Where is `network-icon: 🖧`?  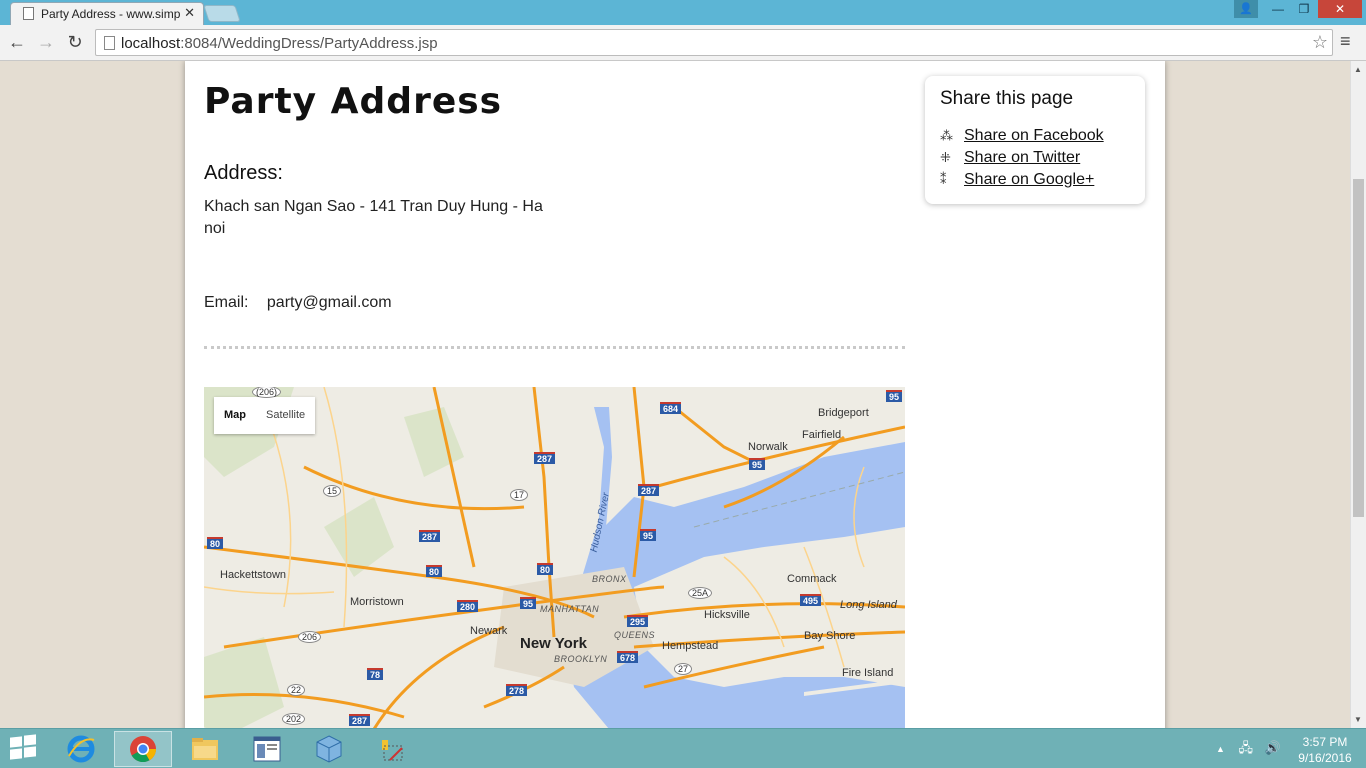
network-icon: 🖧 is located at coordinates (1246, 747).